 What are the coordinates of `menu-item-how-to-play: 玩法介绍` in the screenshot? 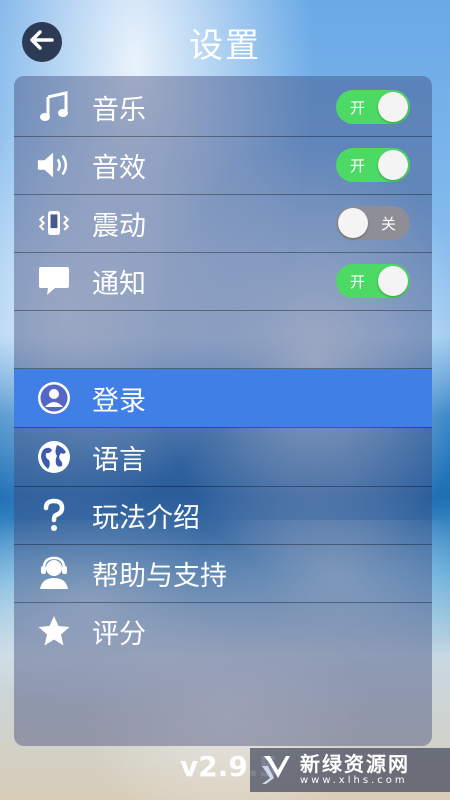 It's located at (223, 515).